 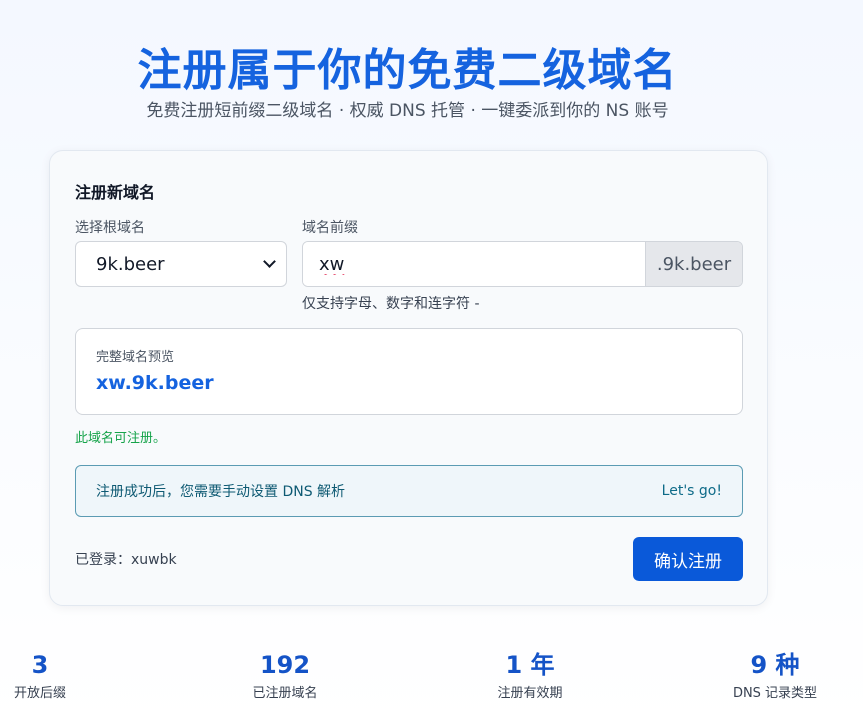 What do you see at coordinates (269, 261) in the screenshot?
I see `chevron-down-icon` at bounding box center [269, 261].